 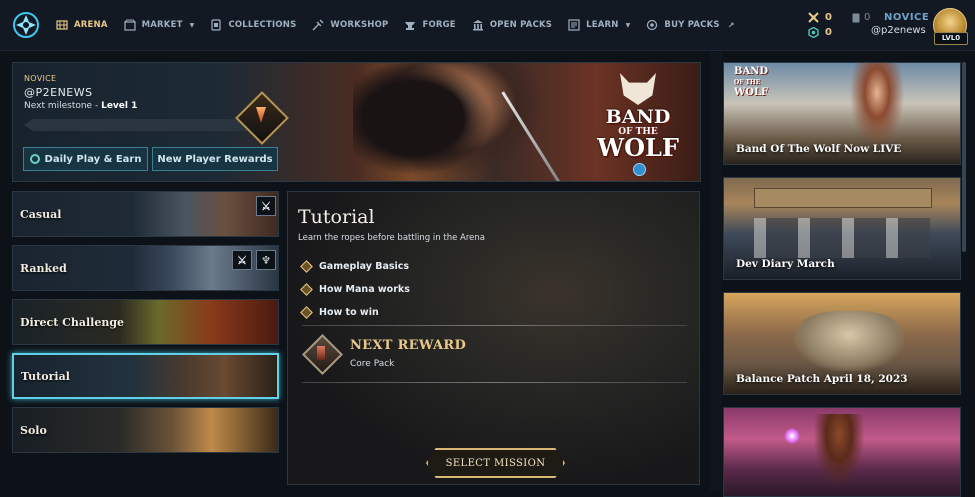 I want to click on nav-buy-packs-label: BUY PACKS, so click(x=692, y=25).